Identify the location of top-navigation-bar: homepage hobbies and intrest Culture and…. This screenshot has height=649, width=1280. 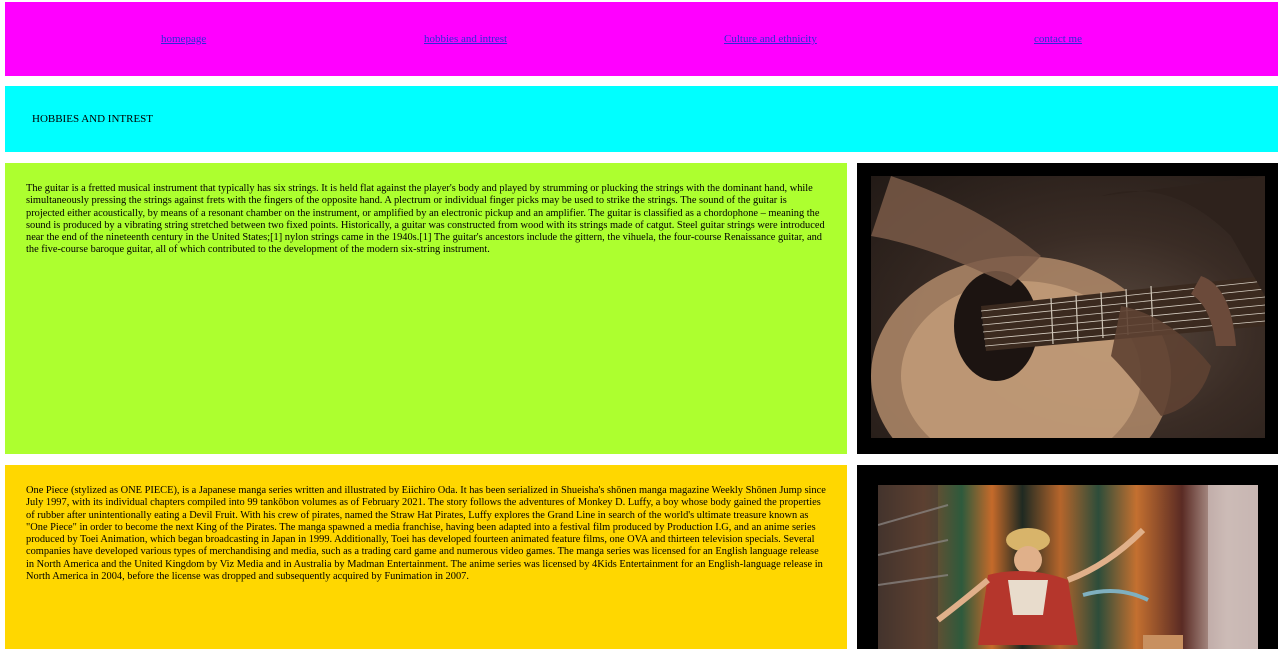
(641, 39).